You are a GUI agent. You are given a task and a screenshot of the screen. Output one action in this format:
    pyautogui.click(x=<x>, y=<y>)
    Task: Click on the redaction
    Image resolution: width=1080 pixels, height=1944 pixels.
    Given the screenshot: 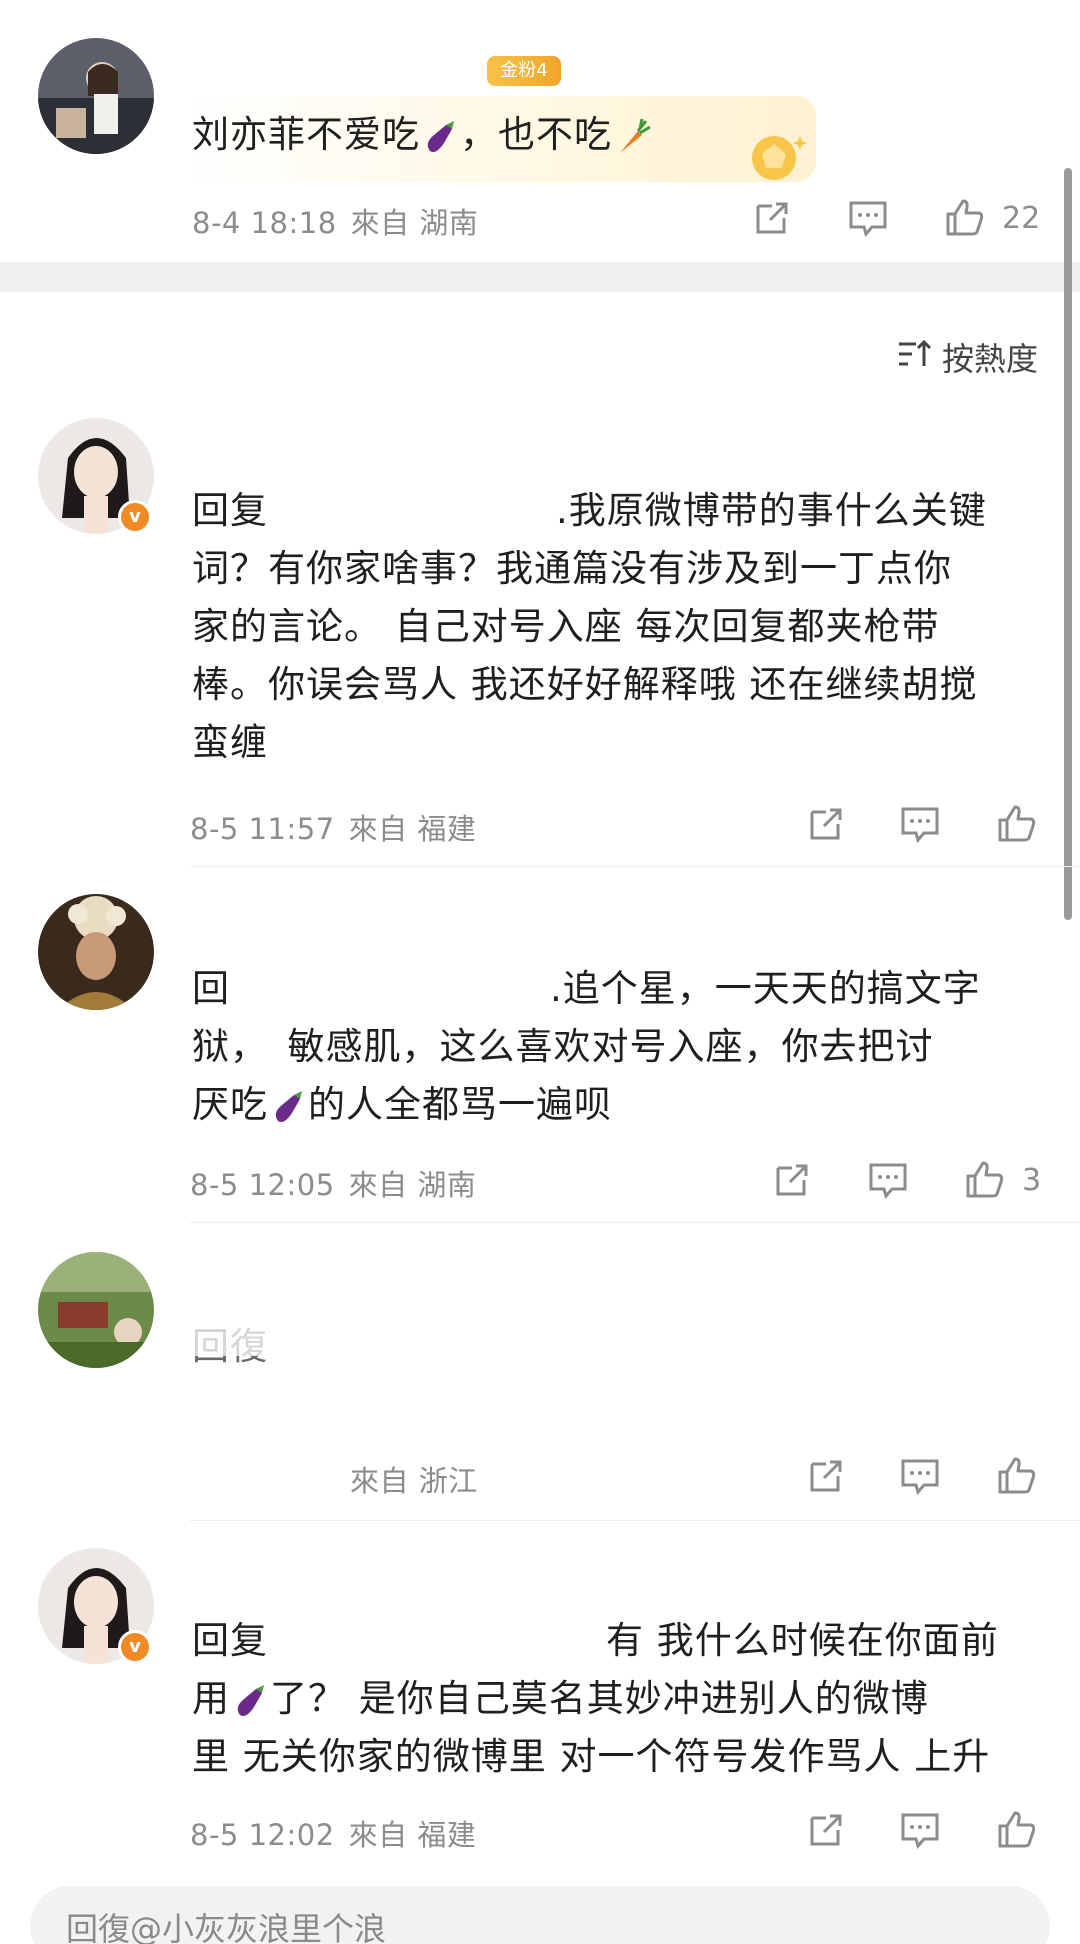 What is the action you would take?
    pyautogui.click(x=626, y=1336)
    